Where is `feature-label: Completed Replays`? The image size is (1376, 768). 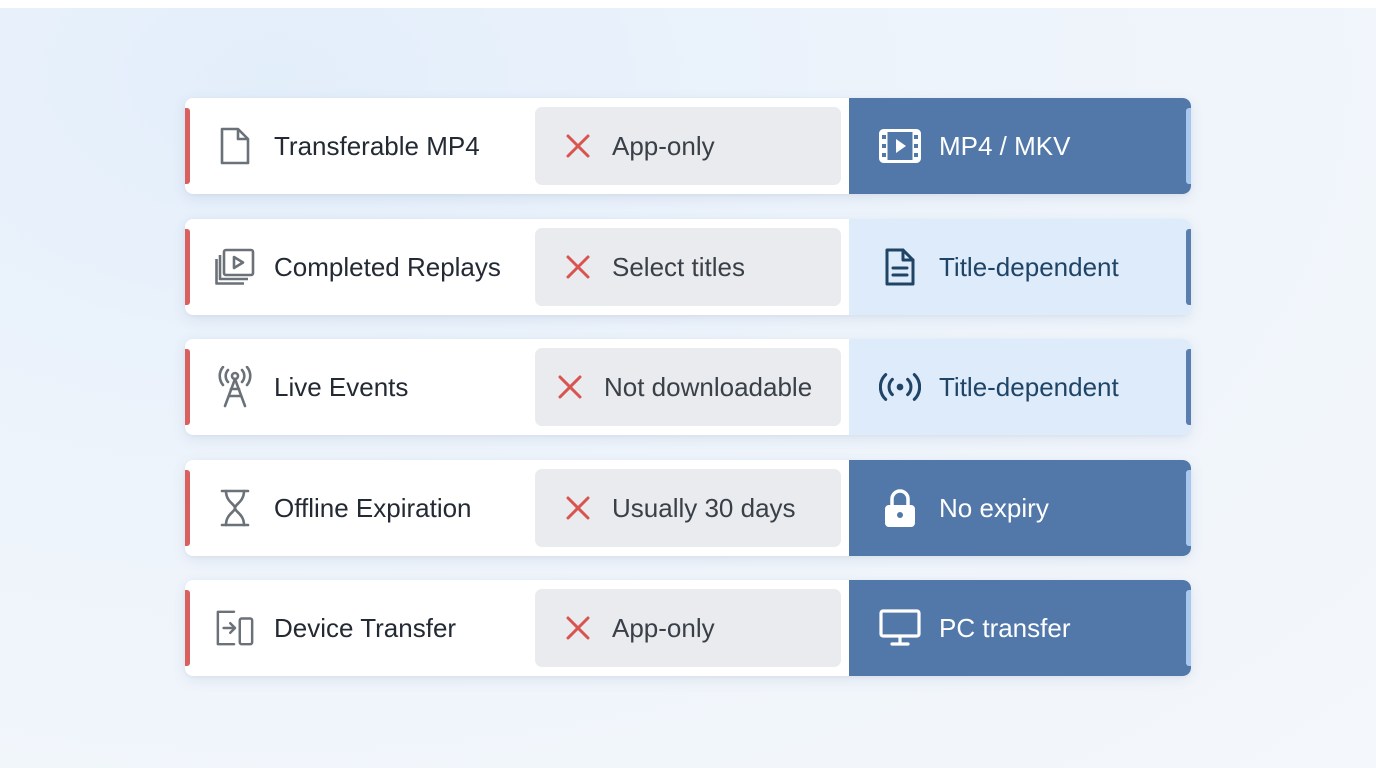 feature-label: Completed Replays is located at coordinates (387, 266).